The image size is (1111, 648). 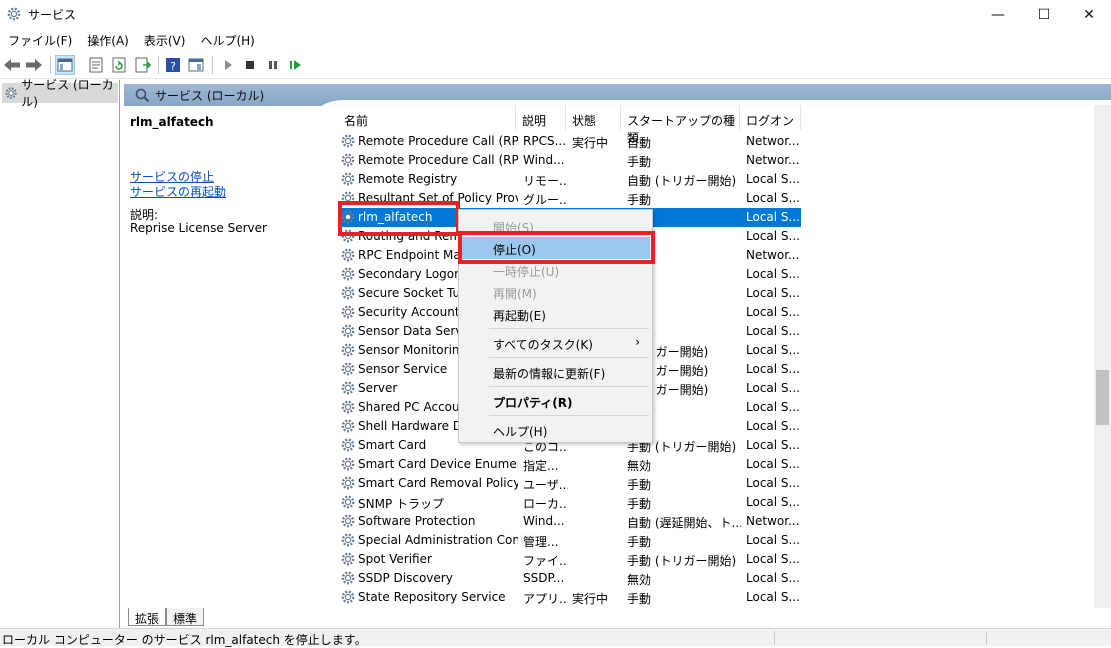 I want to click on menu-help: ヘルプ(H), so click(x=226, y=39).